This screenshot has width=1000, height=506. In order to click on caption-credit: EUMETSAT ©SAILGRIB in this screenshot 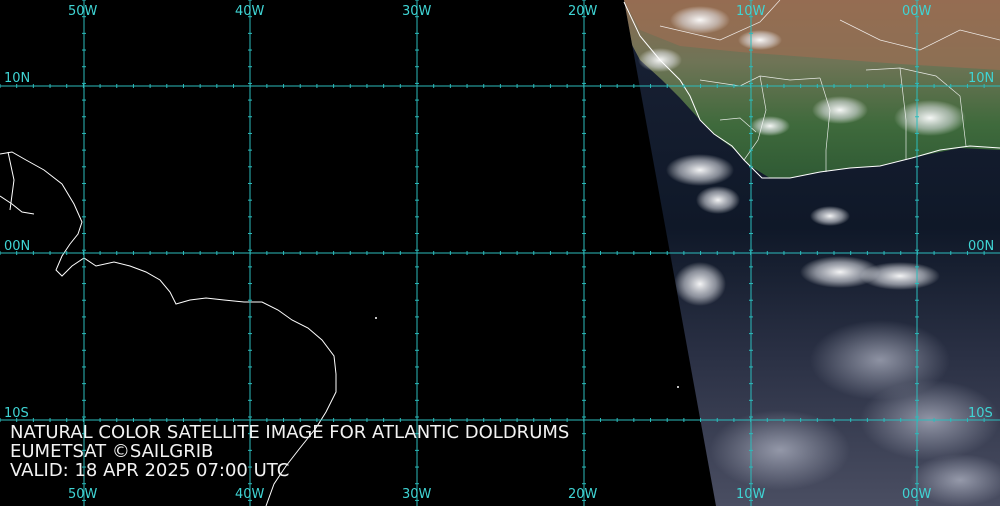, I will do `click(112, 451)`.